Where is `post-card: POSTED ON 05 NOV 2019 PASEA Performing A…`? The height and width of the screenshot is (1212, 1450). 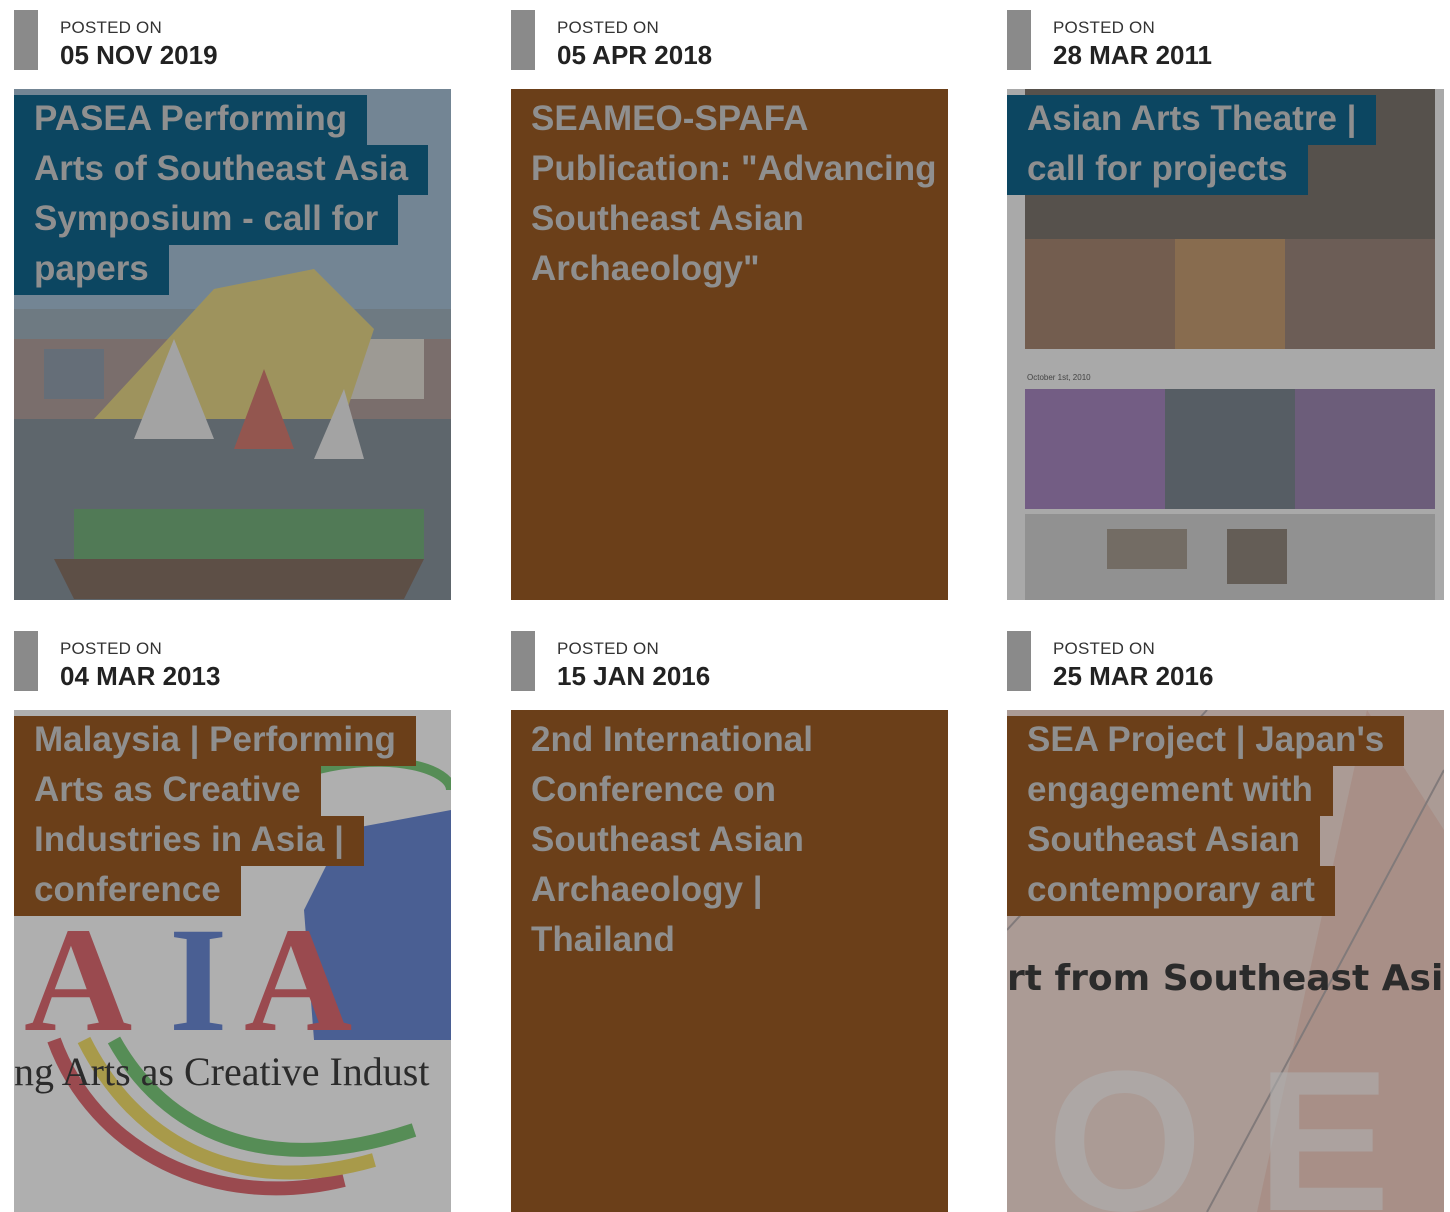 post-card: POSTED ON 05 NOV 2019 PASEA Performing A… is located at coordinates (232, 300).